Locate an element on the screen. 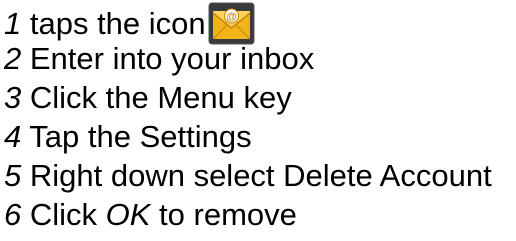 Image resolution: width=516 pixels, height=241 pixels. step-text: Click the Menu key is located at coordinates (156, 97).